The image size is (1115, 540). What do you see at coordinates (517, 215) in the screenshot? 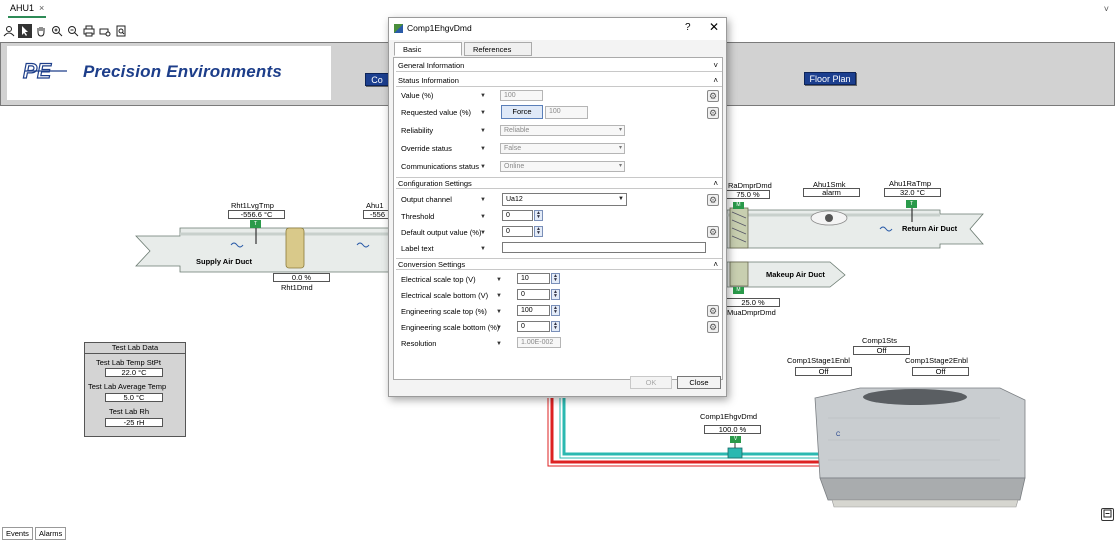
I see `threshold-input: 0` at bounding box center [517, 215].